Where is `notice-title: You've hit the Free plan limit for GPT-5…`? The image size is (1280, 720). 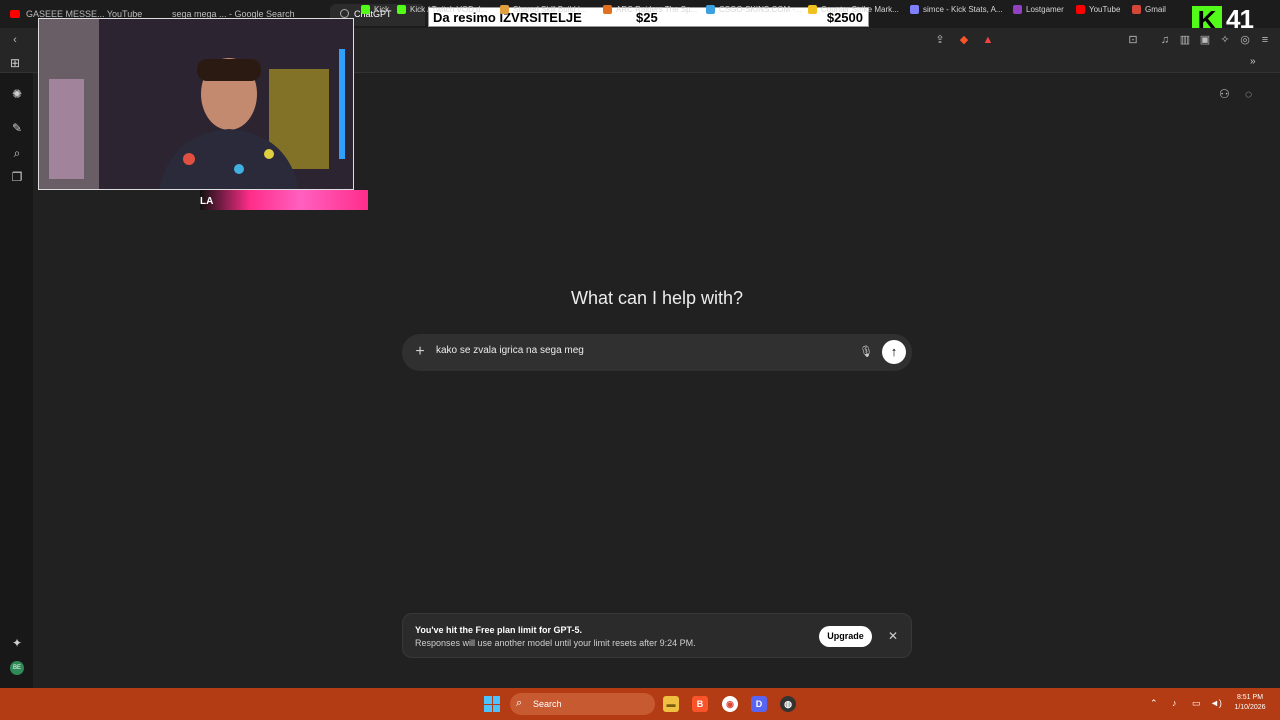 notice-title: You've hit the Free plan limit for GPT-5… is located at coordinates (498, 630).